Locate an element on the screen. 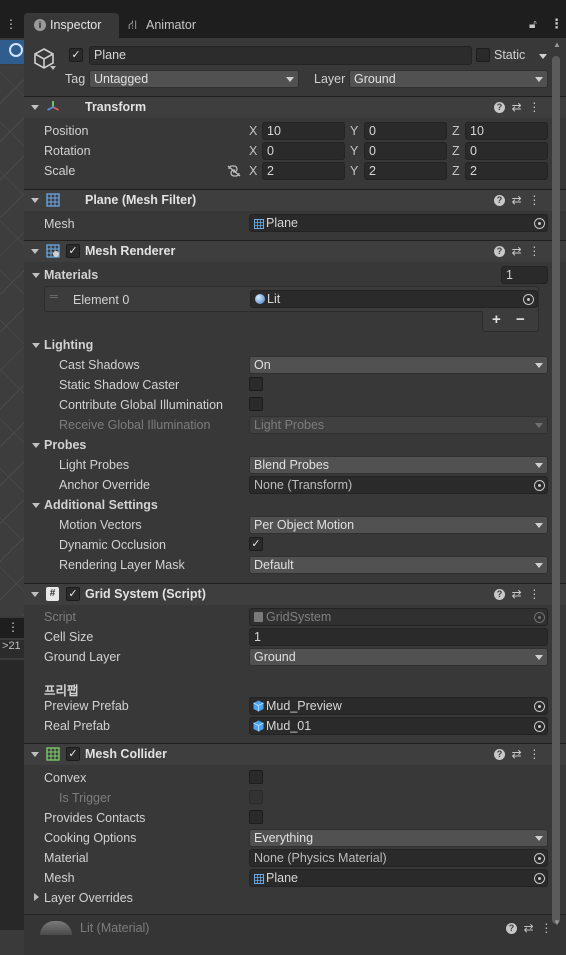 Image resolution: width=566 pixels, height=955 pixels. mesh-renderer-header: ✓ Mesh Renderer ? ⇄ ⋮ is located at coordinates (295, 251).